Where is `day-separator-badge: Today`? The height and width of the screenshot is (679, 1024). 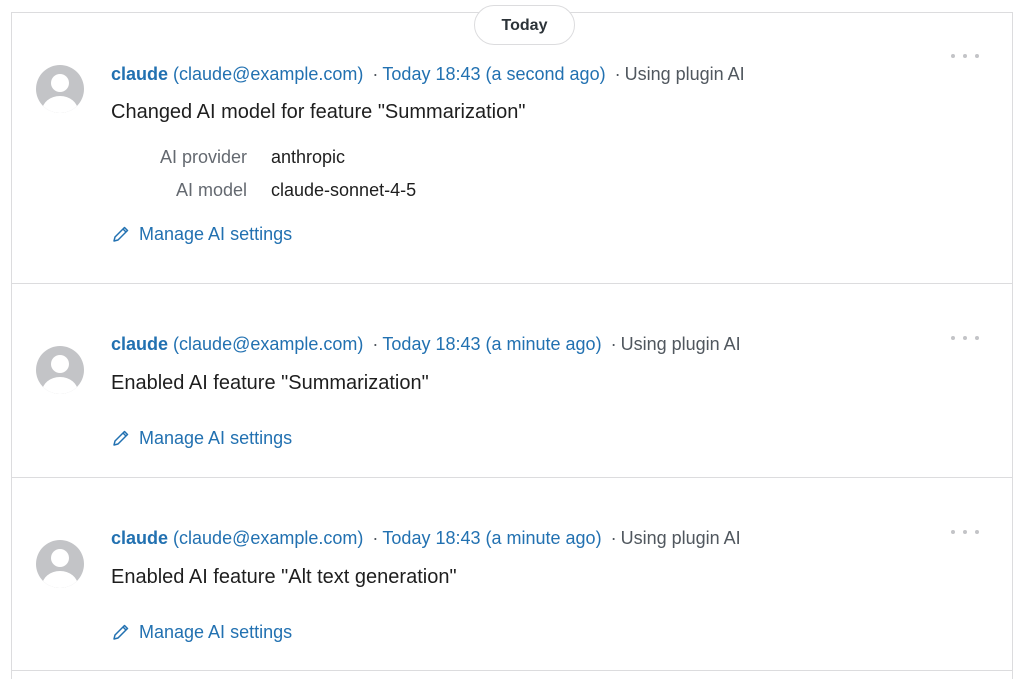
day-separator-badge: Today is located at coordinates (524, 25).